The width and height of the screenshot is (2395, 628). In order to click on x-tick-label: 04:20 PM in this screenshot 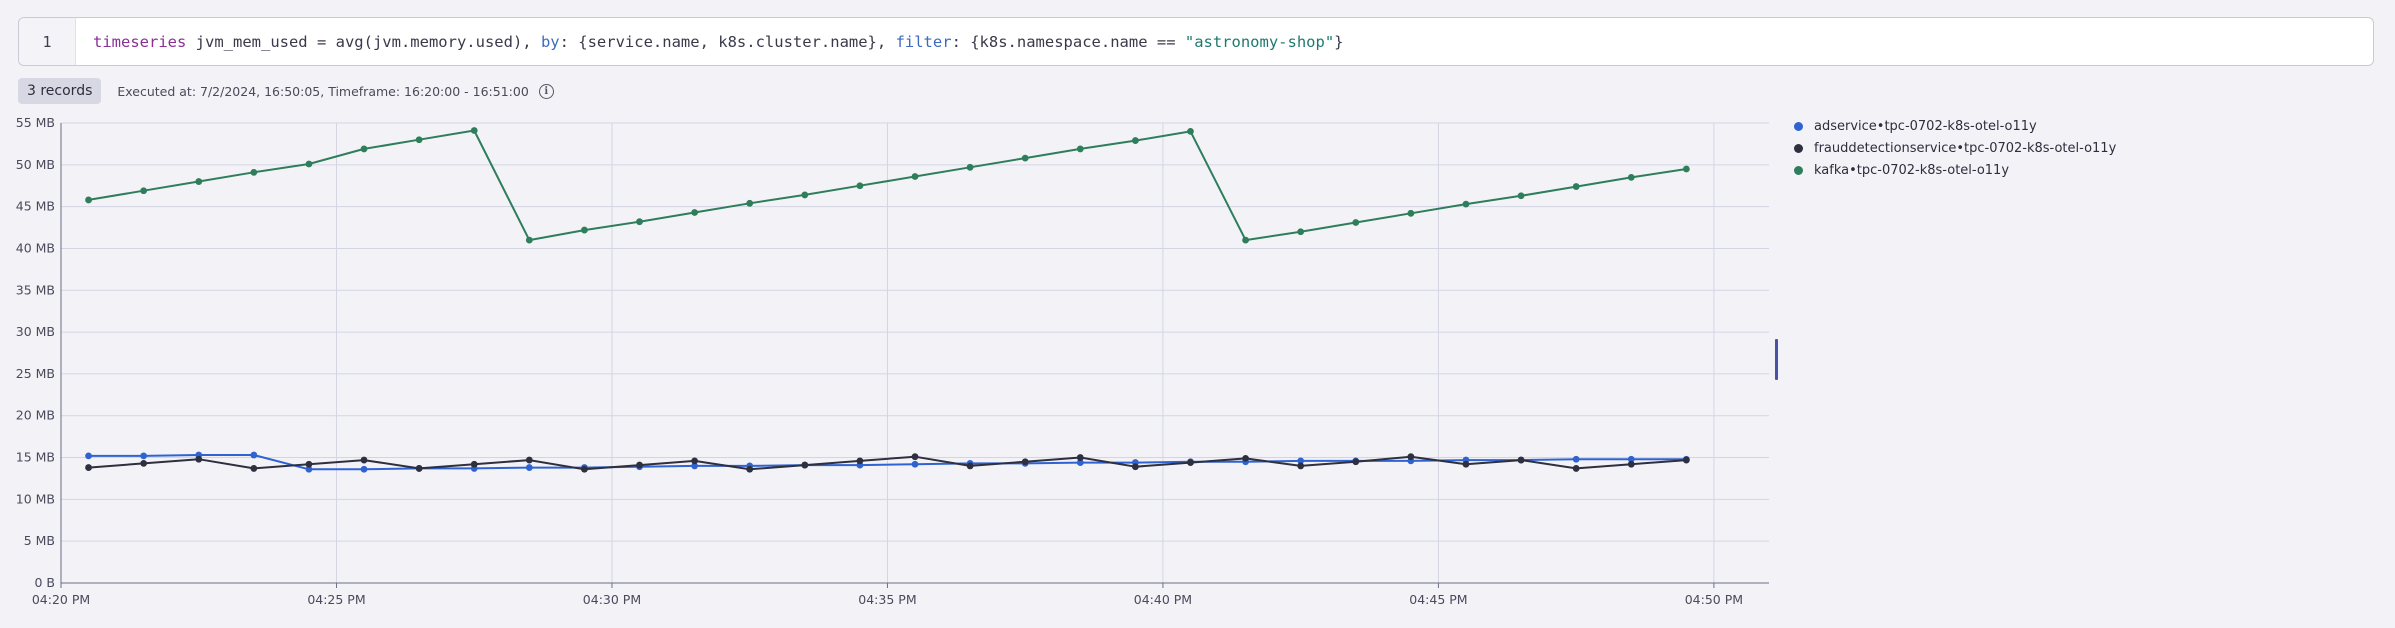, I will do `click(61, 599)`.